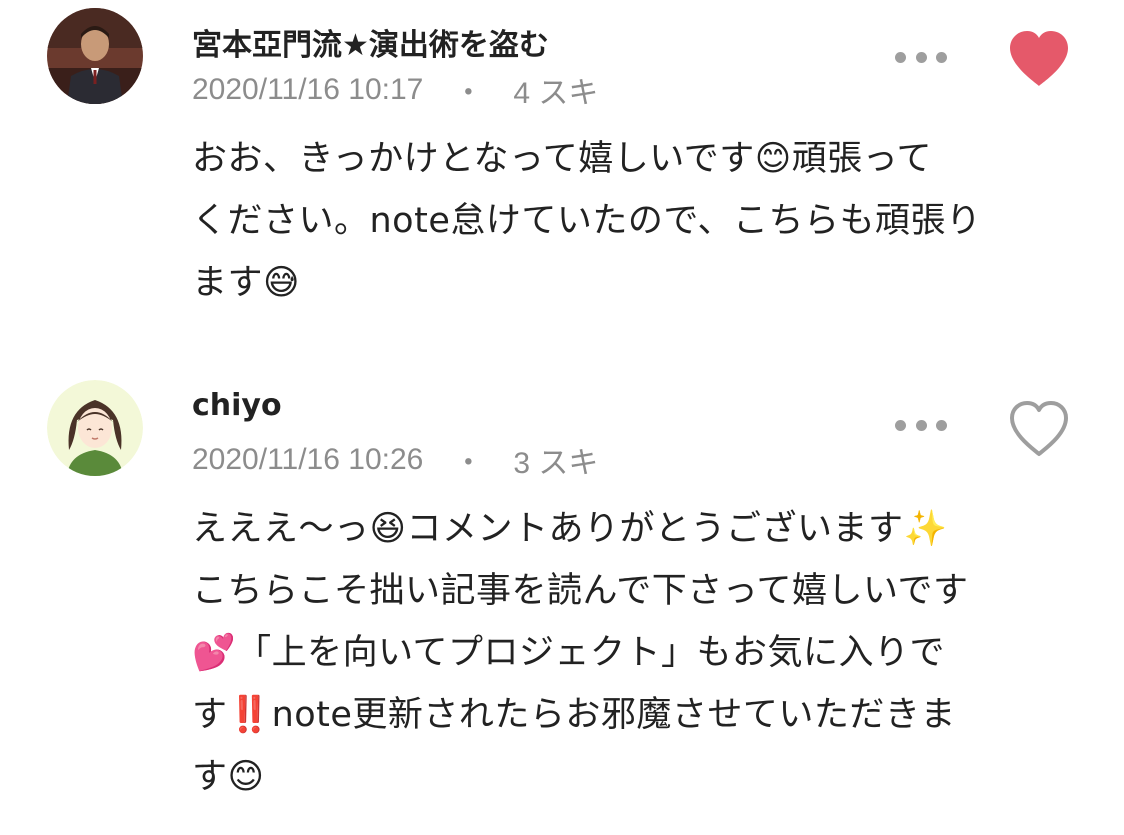 This screenshot has height=835, width=1124. What do you see at coordinates (1039, 428) in the screenshot?
I see `heart-outline-icon` at bounding box center [1039, 428].